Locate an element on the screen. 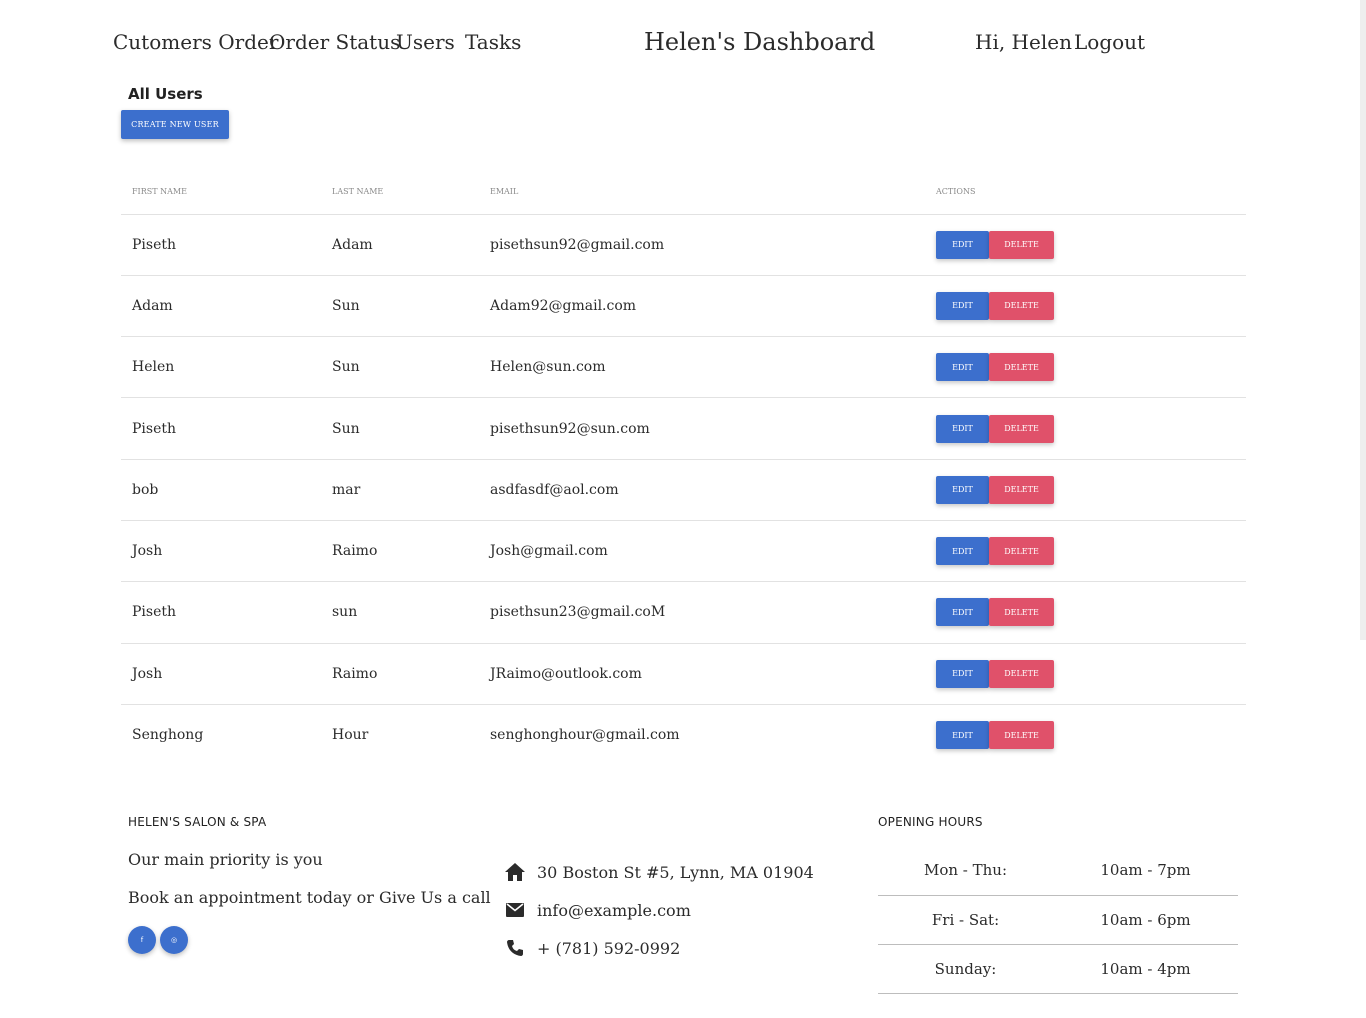  table-header-row: FIRST NAME LAST NAME EMAIL ACTIONS is located at coordinates (683, 192).